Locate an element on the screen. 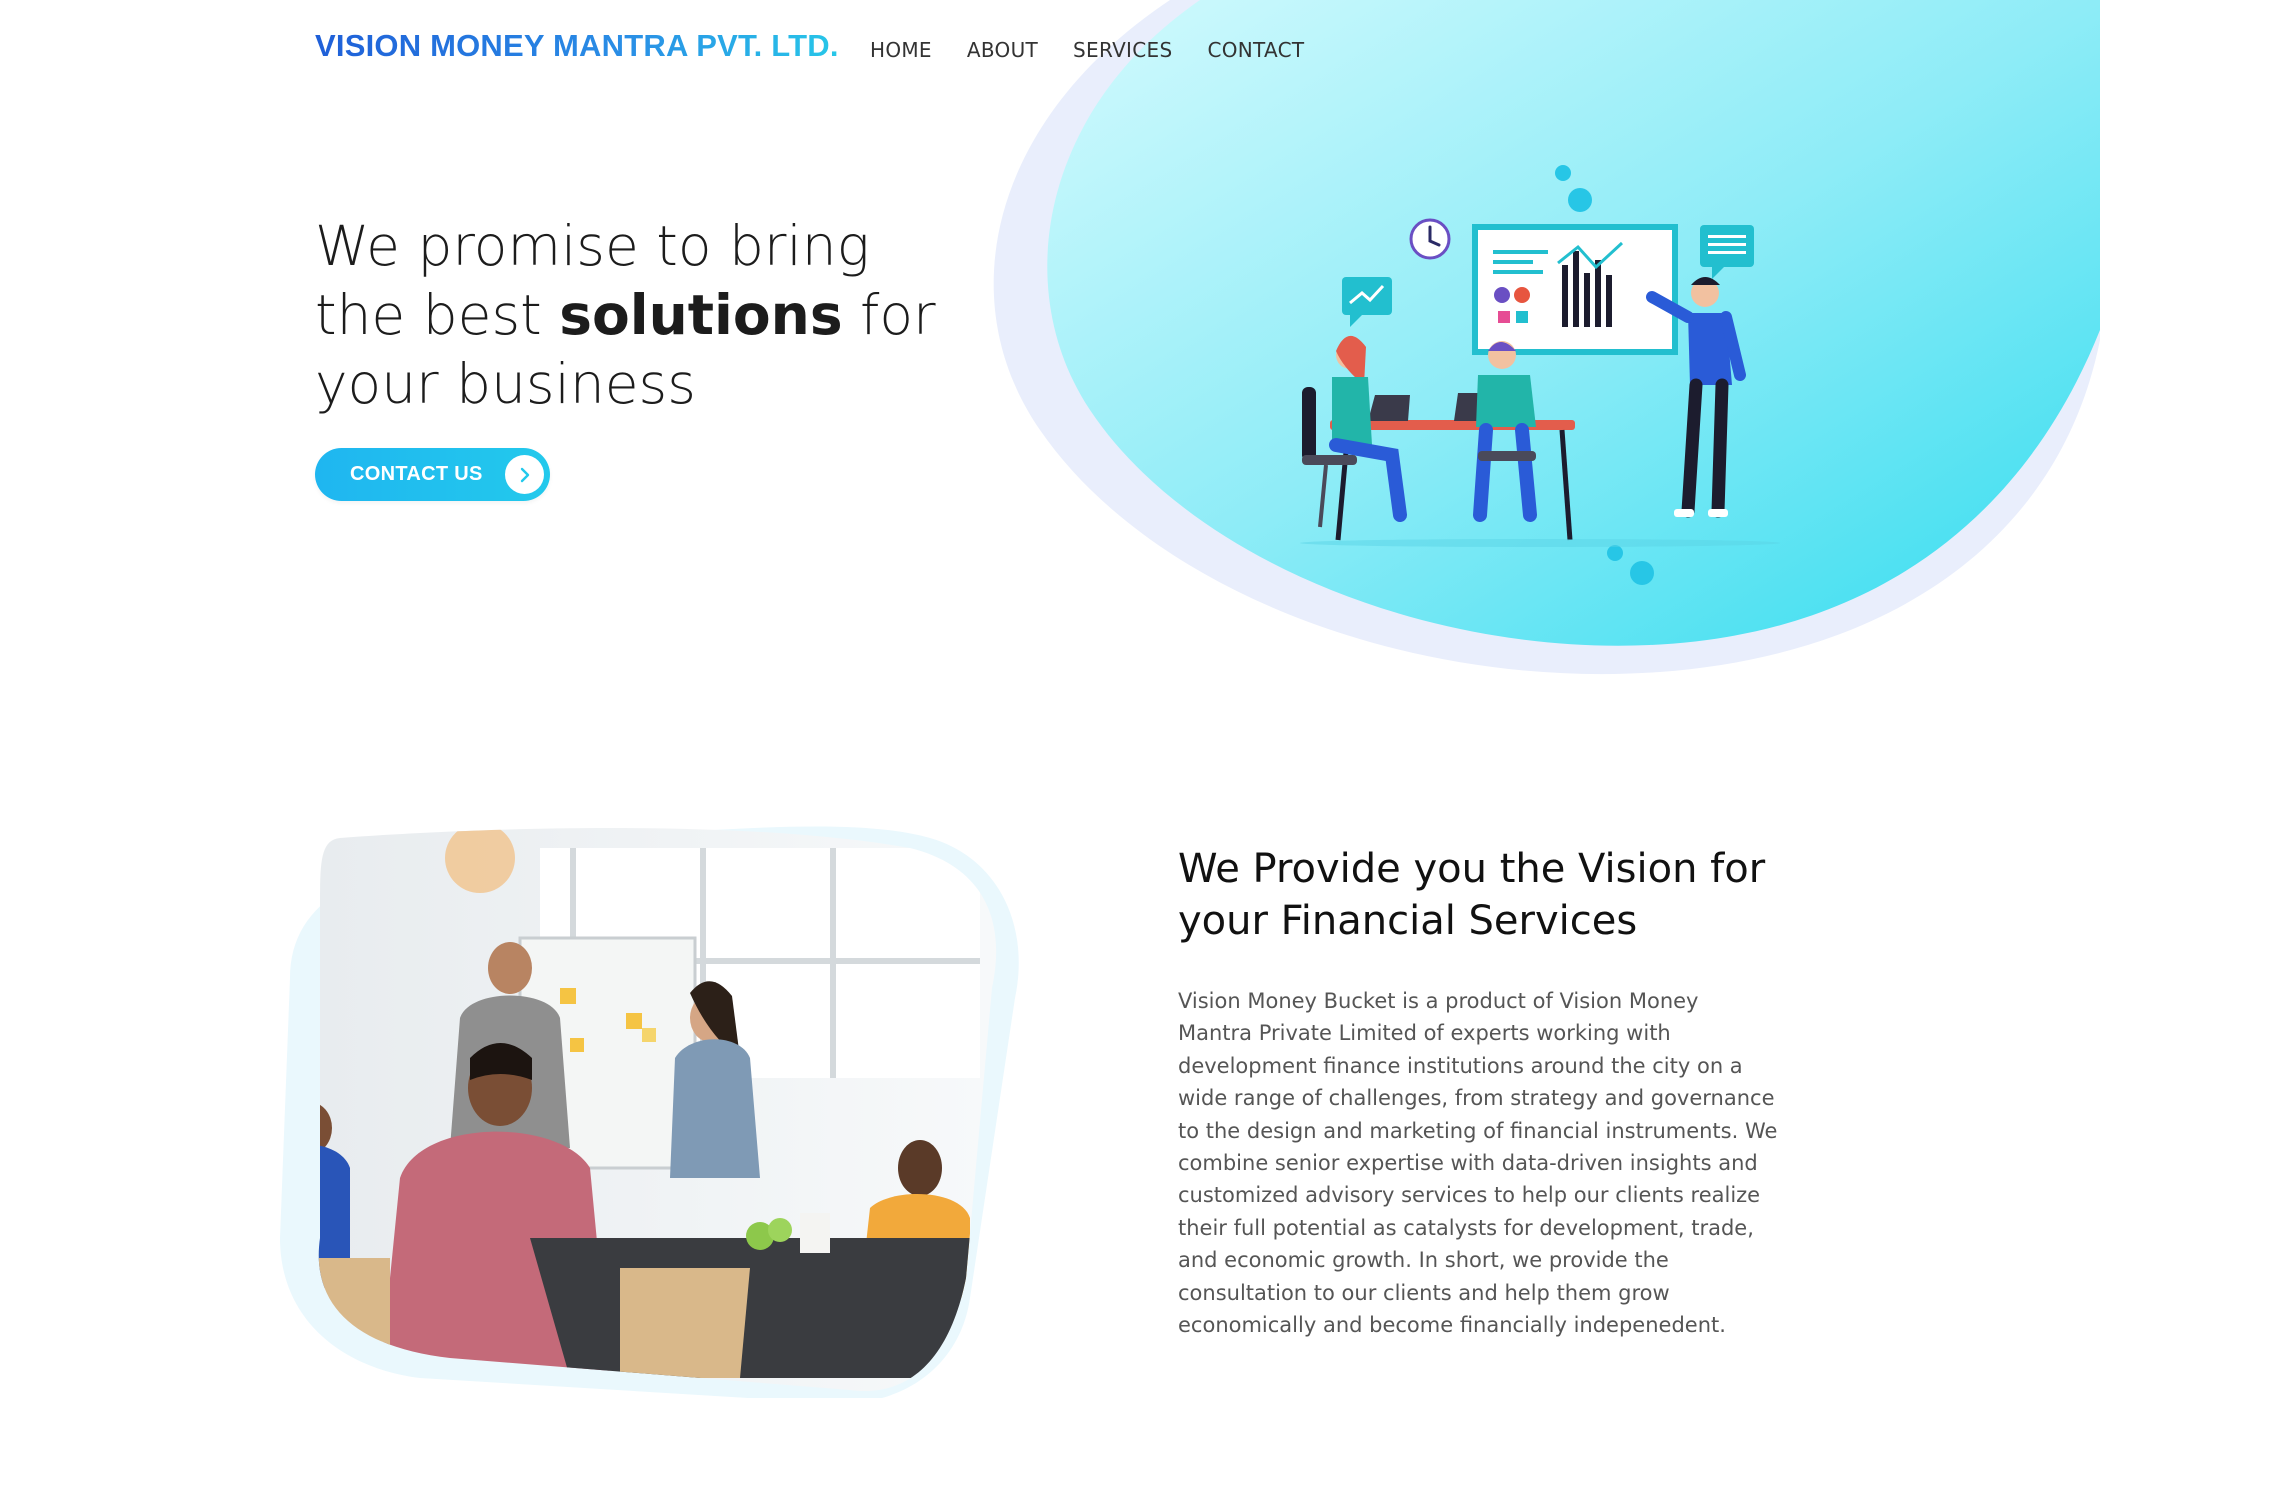  team-meeting-photo-art is located at coordinates (649, 1112).